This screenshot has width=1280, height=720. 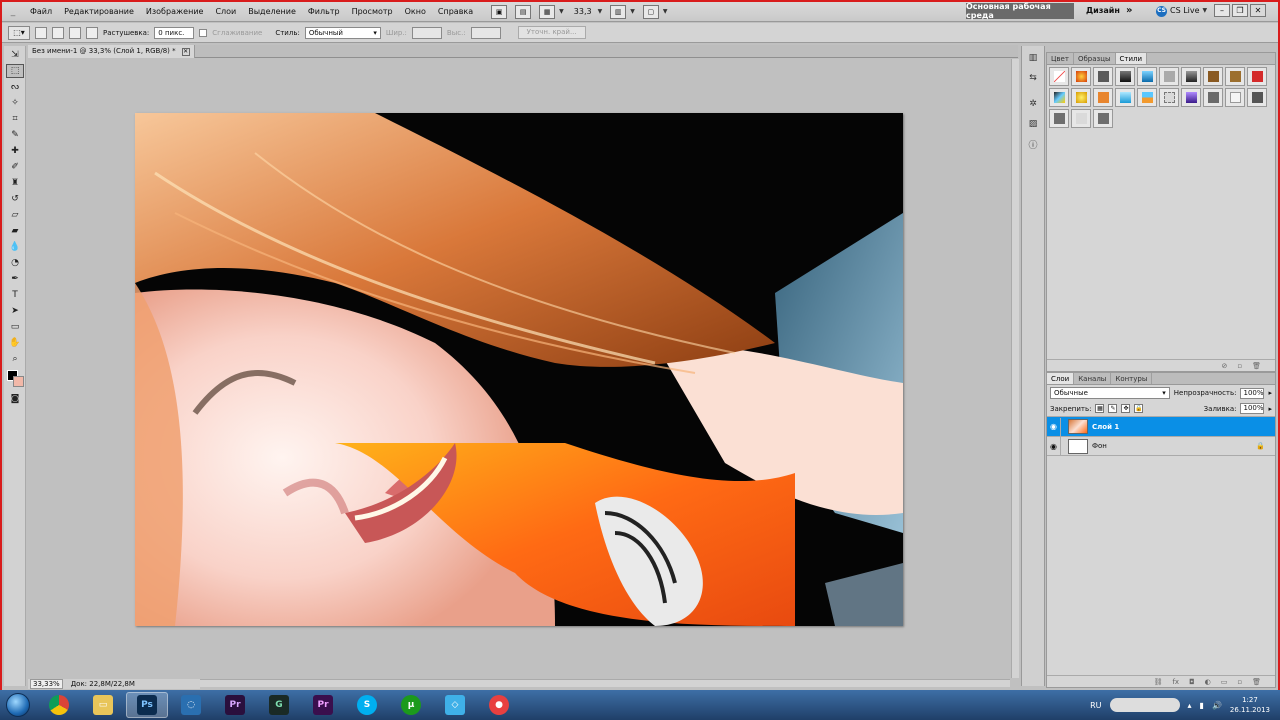 I want to click on taskbar-skype: S, so click(x=367, y=705).